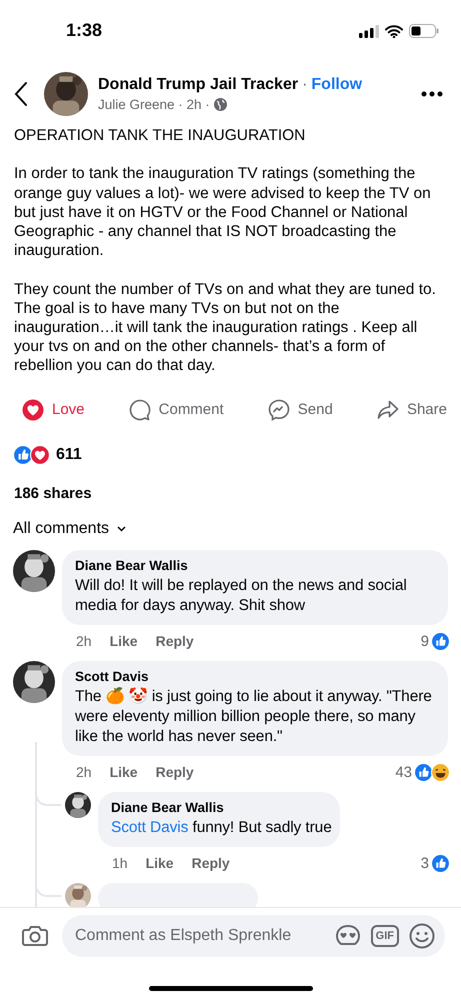  I want to click on share-icon, so click(387, 409).